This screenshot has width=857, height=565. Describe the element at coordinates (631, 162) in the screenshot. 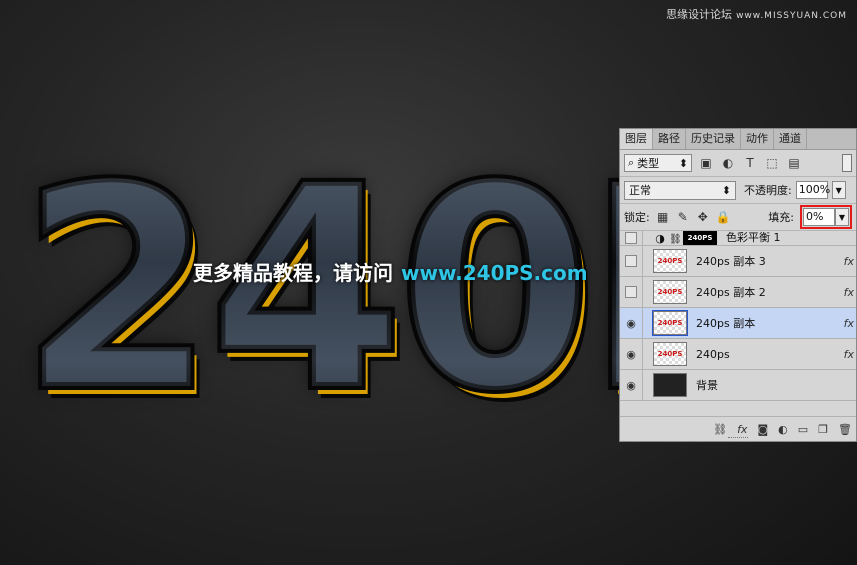

I see `search-icon: ⌕` at that location.